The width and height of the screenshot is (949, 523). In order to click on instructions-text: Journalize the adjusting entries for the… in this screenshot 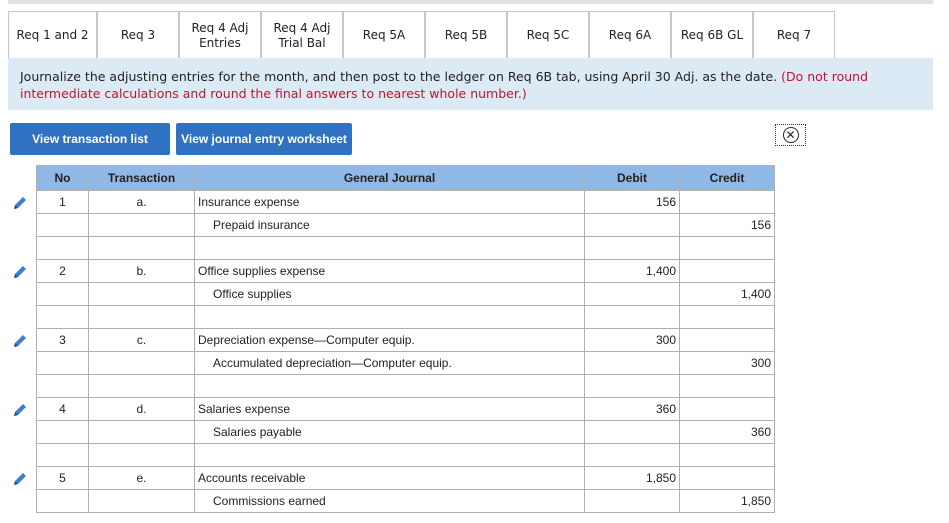, I will do `click(399, 76)`.